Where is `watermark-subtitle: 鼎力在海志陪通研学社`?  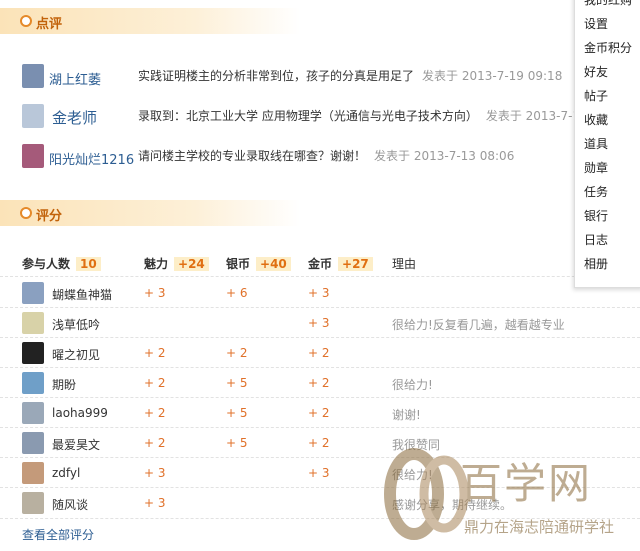
watermark-subtitle: 鼎力在海志陪通研学社 is located at coordinates (539, 527).